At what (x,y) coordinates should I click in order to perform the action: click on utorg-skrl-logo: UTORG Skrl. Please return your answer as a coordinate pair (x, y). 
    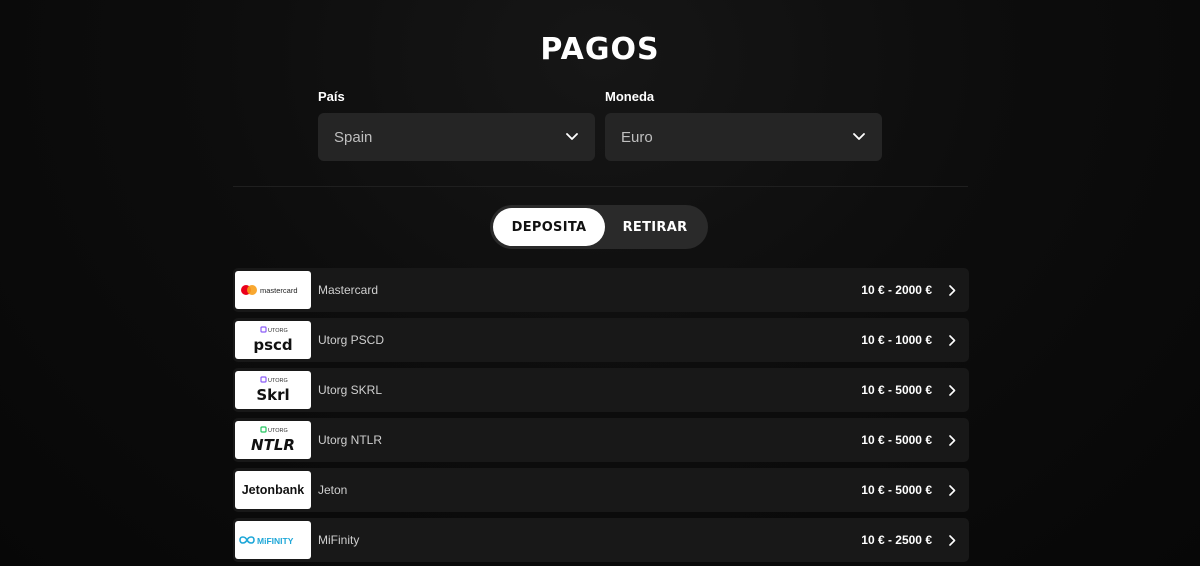
    Looking at the image, I should click on (273, 390).